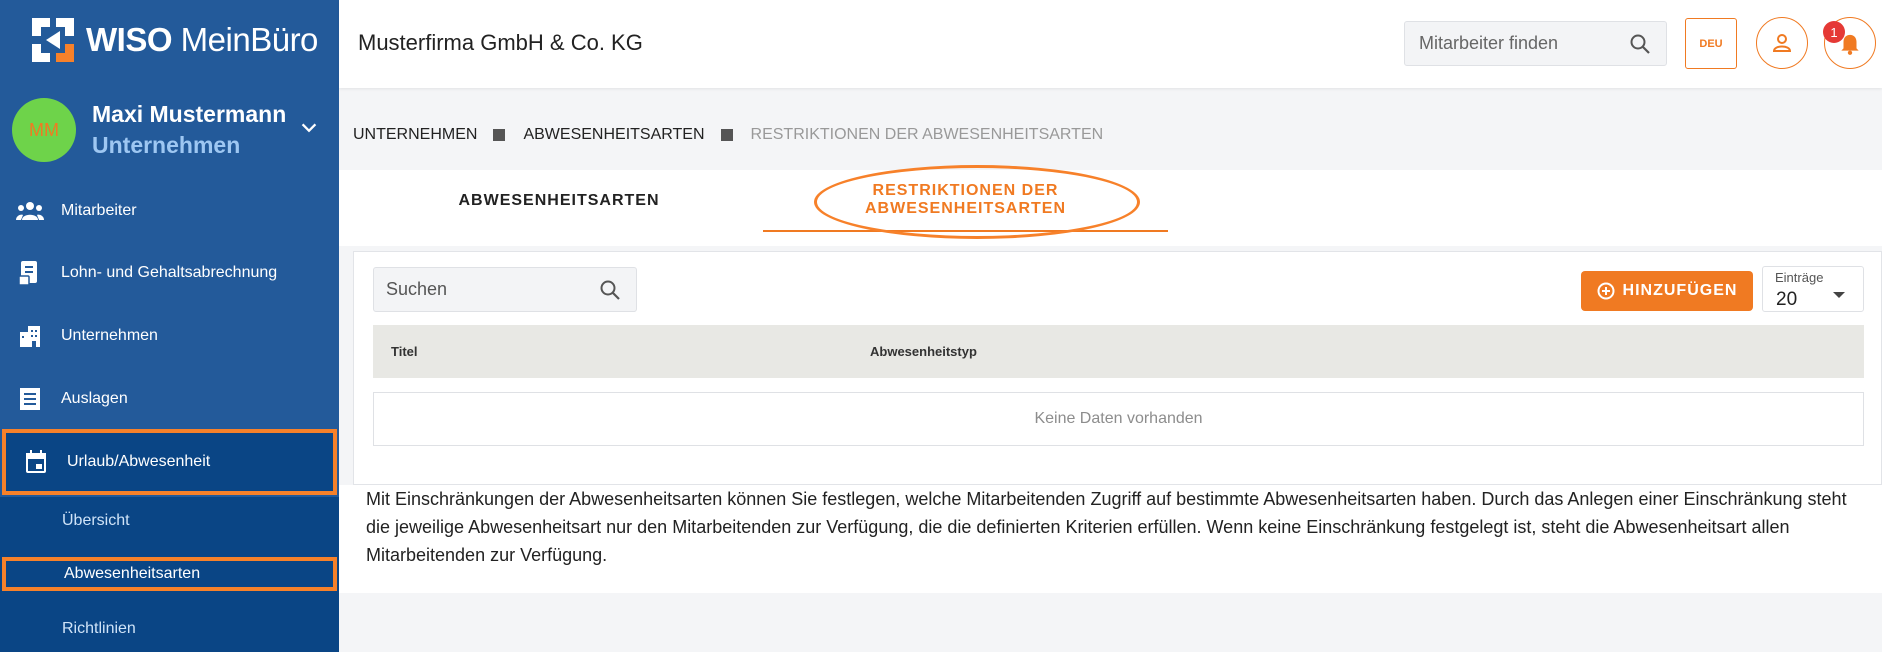 The height and width of the screenshot is (652, 1882). Describe the element at coordinates (1118, 419) in the screenshot. I see `empty-state: Keine Daten vorhanden` at that location.